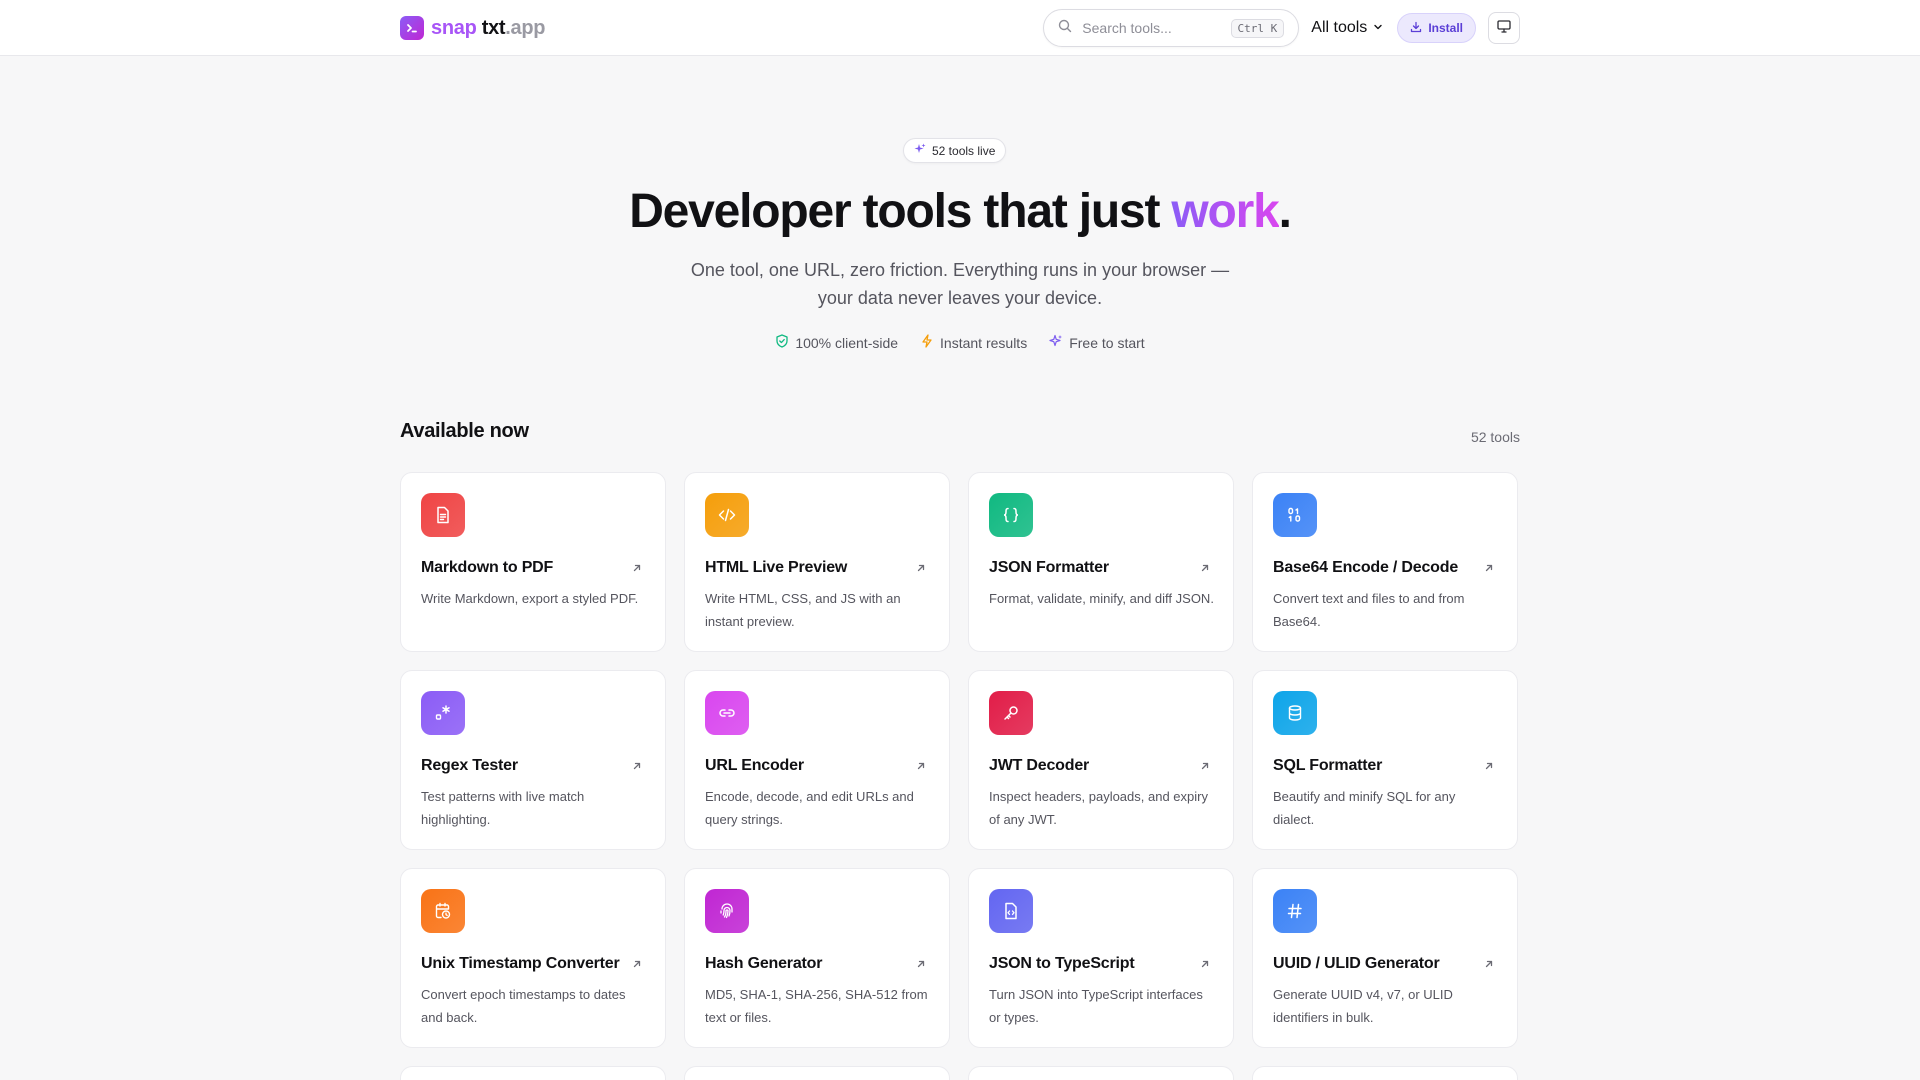 The width and height of the screenshot is (1920, 1080). What do you see at coordinates (469, 765) in the screenshot?
I see `tool-card-title: Regex Tester` at bounding box center [469, 765].